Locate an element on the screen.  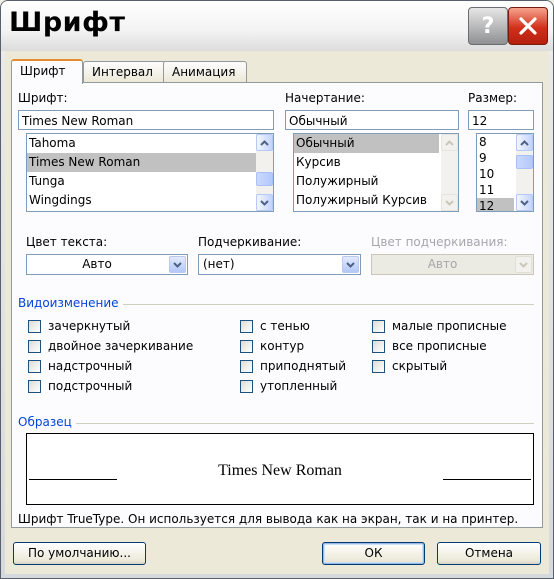
title-bar: Шрифт ? is located at coordinates (277, 26).